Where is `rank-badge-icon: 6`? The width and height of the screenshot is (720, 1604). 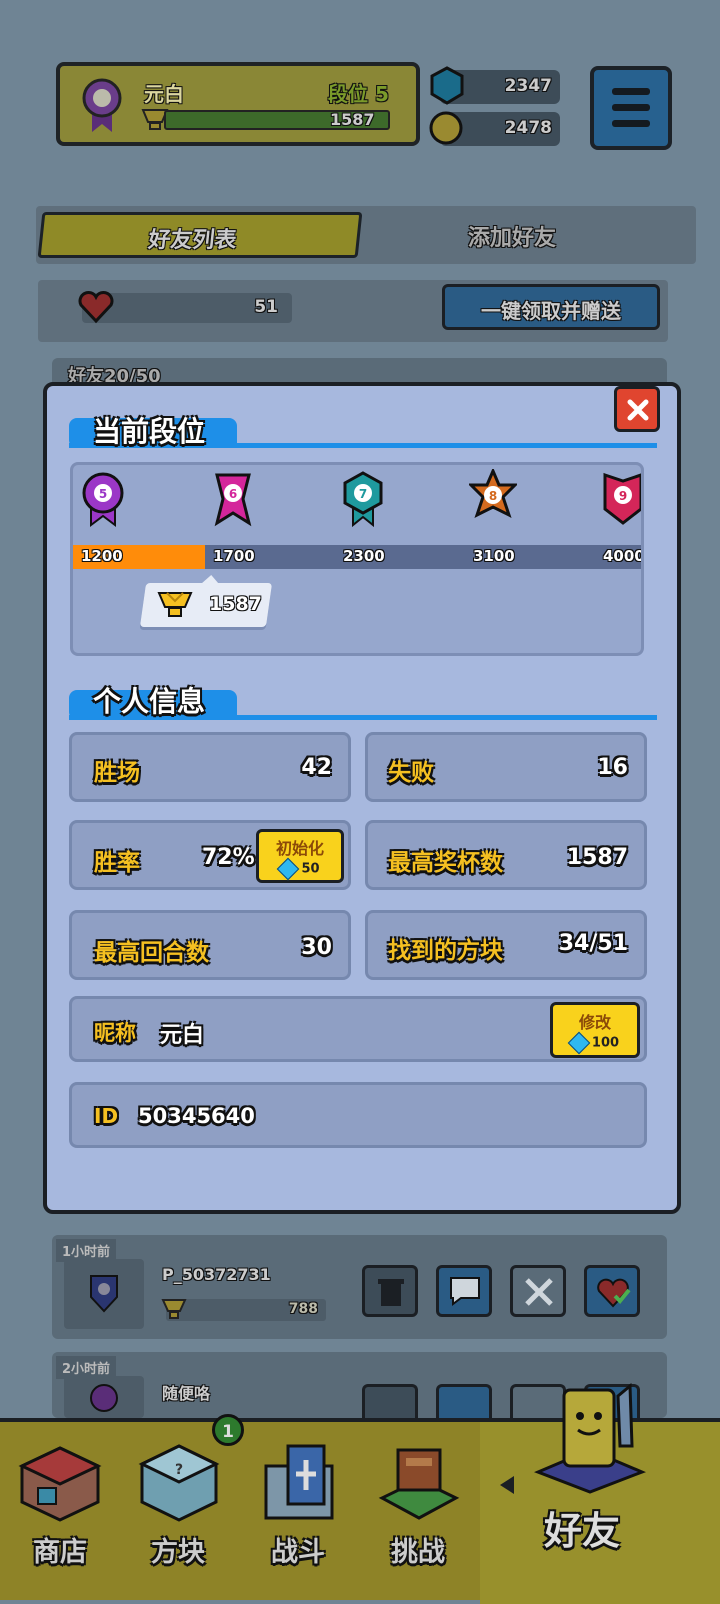
rank-badge-icon: 6 is located at coordinates (233, 500).